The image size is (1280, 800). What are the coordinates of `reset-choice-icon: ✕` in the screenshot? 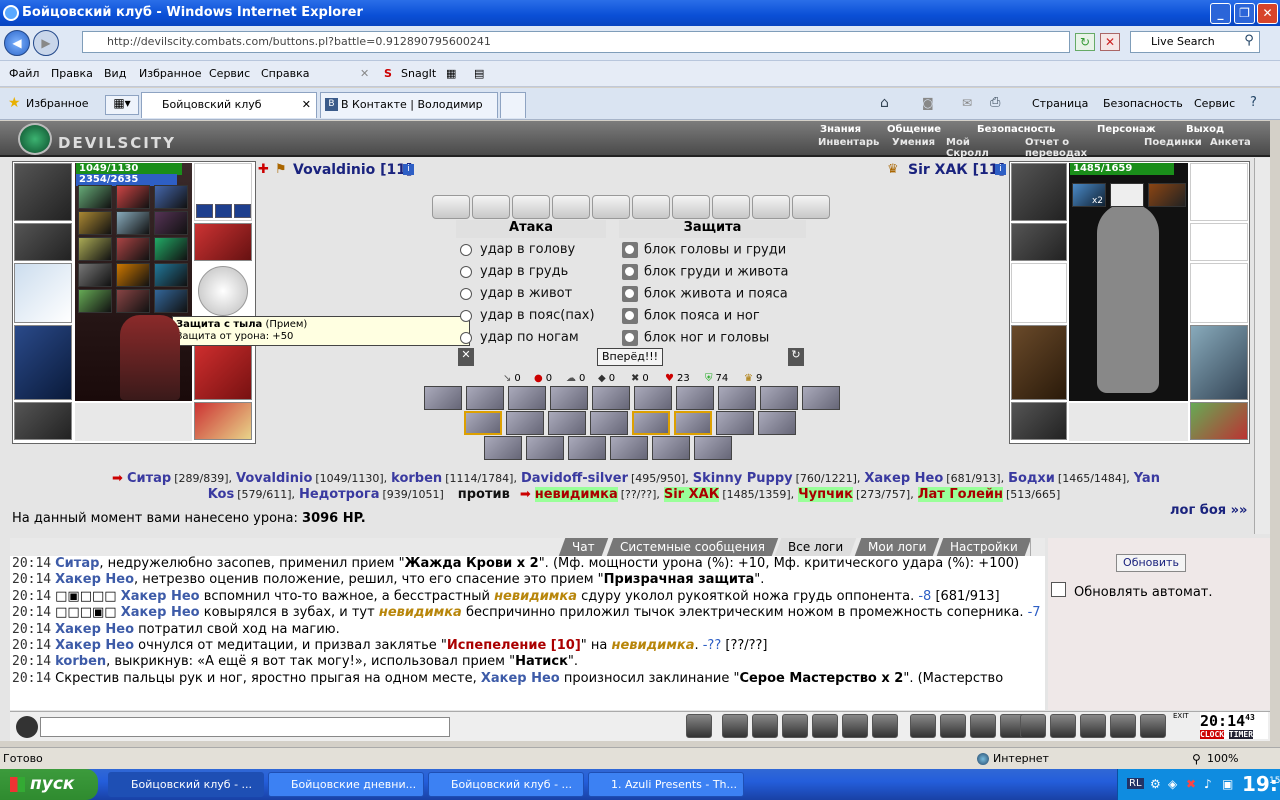 It's located at (466, 357).